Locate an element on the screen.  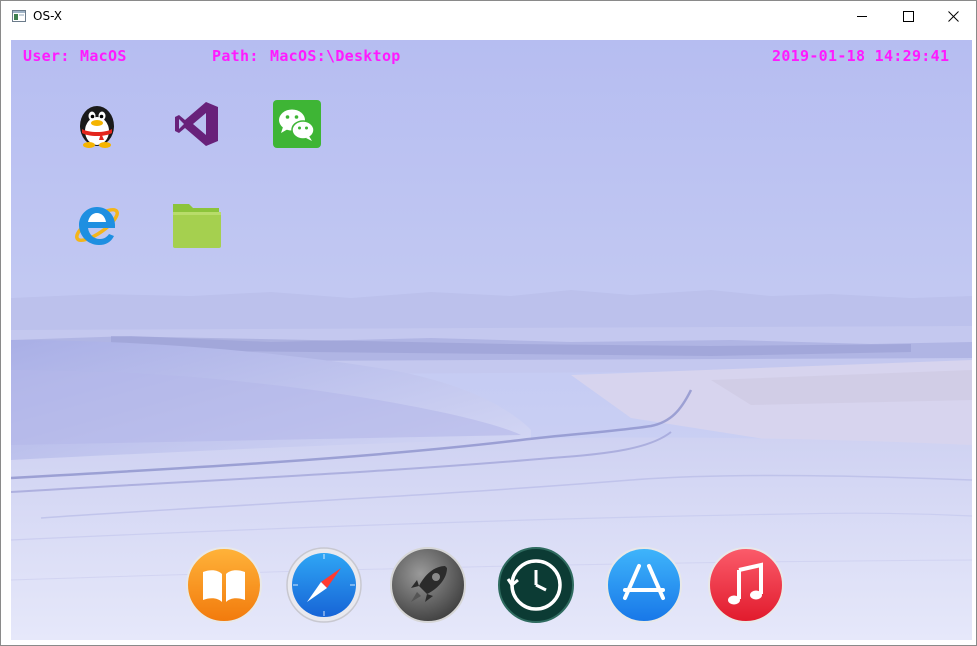
minimize-icon is located at coordinates (862, 16).